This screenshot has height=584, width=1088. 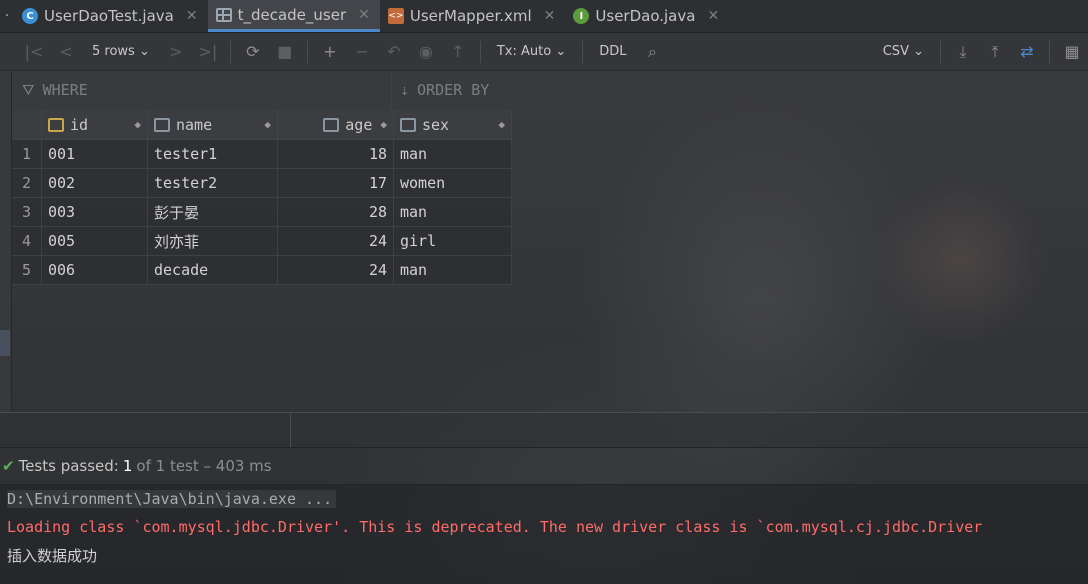 What do you see at coordinates (79, 124) in the screenshot?
I see `column-label: id` at bounding box center [79, 124].